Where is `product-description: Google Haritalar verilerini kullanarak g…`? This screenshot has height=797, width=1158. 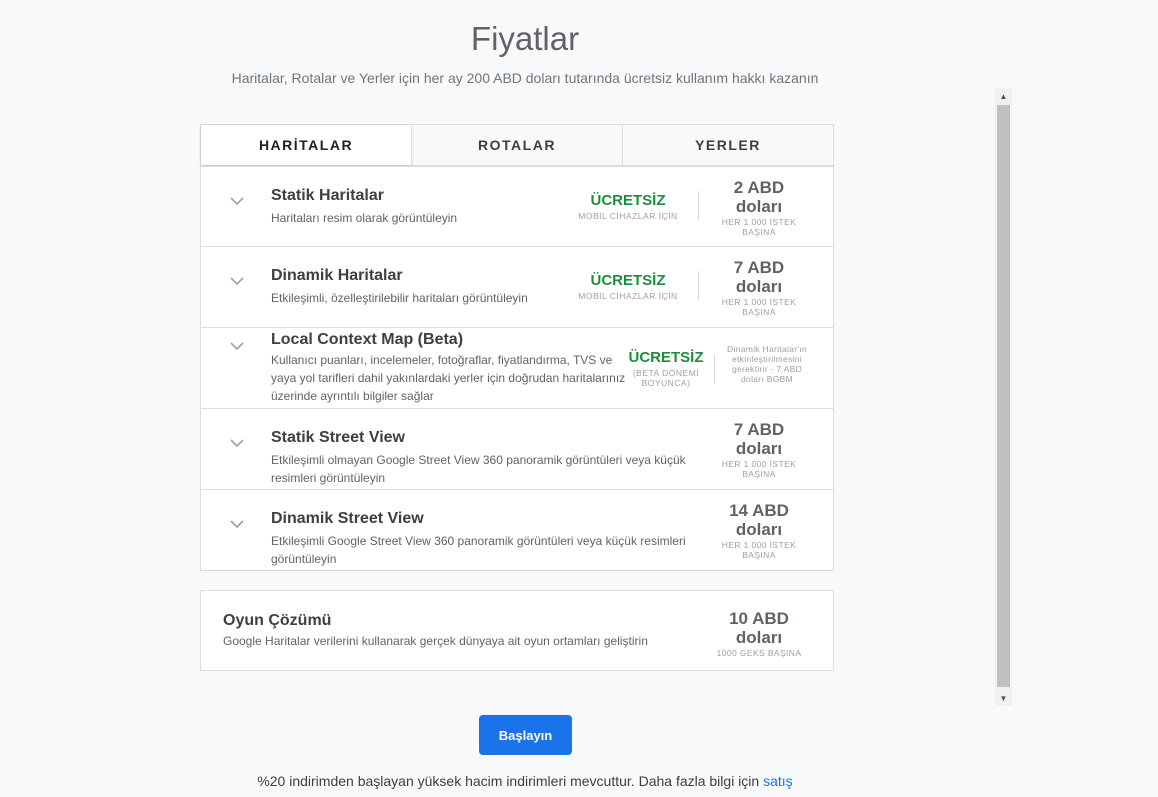
product-description: Google Haritalar verilerini kullanarak g… is located at coordinates (435, 641).